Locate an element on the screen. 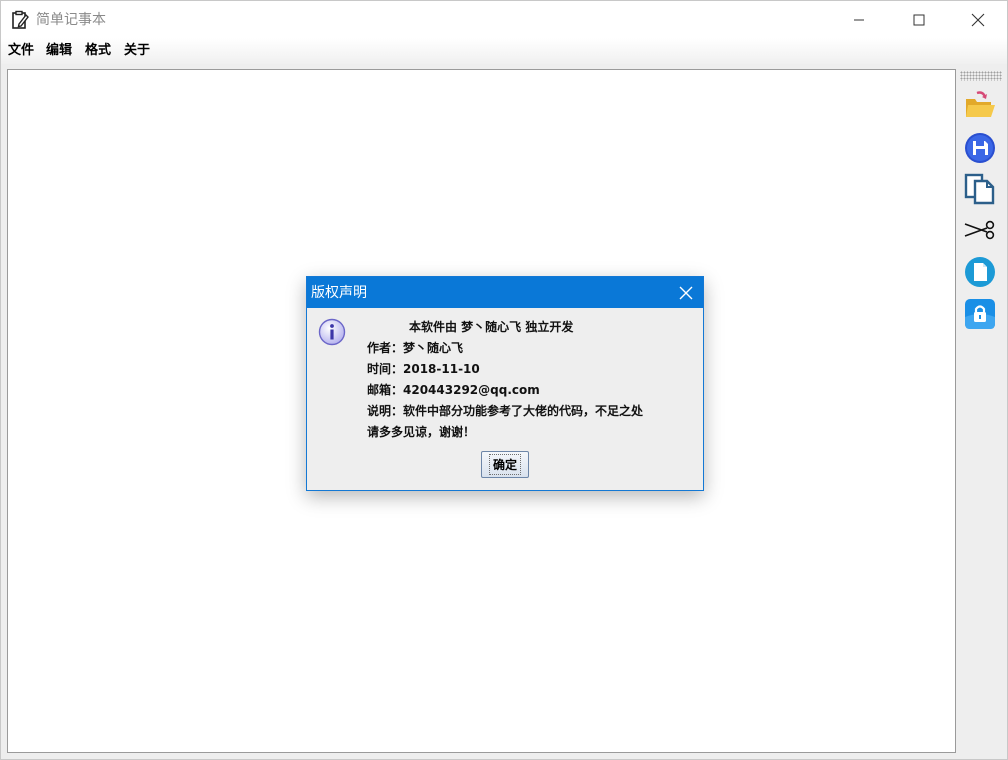  close-window-button is located at coordinates (978, 19).